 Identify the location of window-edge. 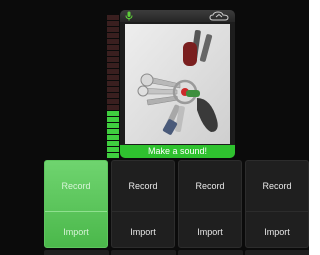
(312, 127).